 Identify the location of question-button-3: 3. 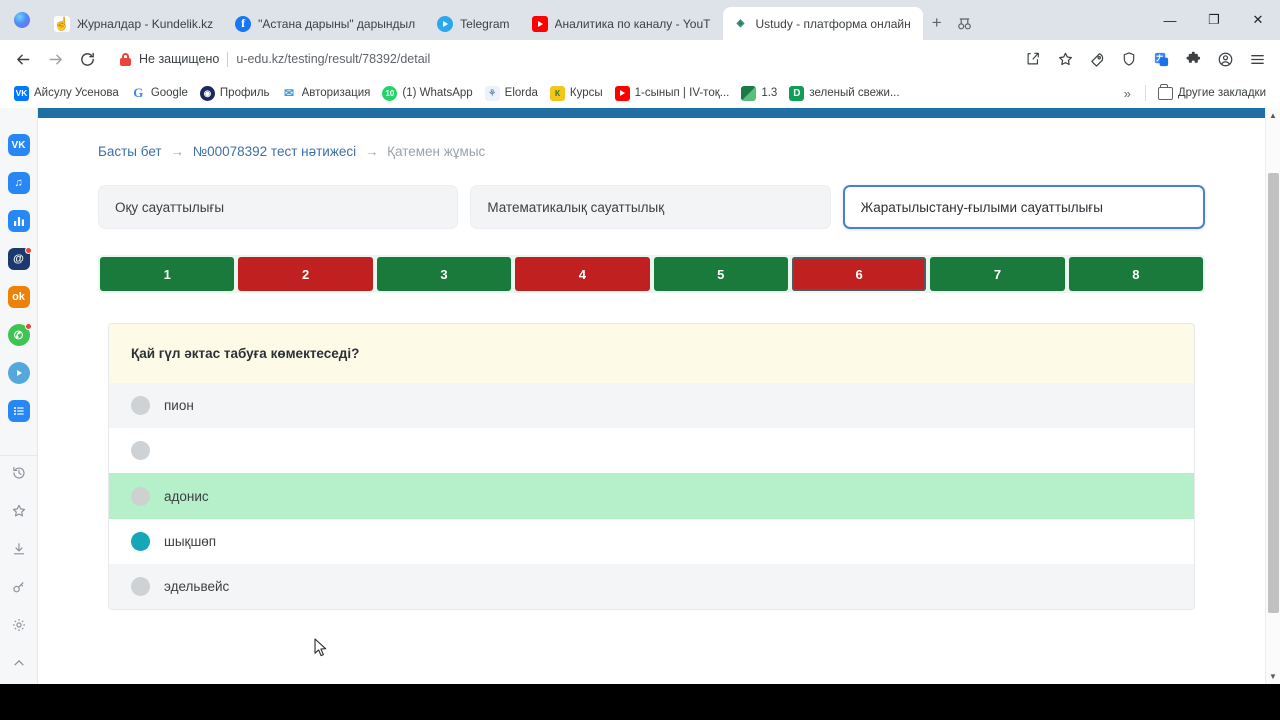
(444, 274).